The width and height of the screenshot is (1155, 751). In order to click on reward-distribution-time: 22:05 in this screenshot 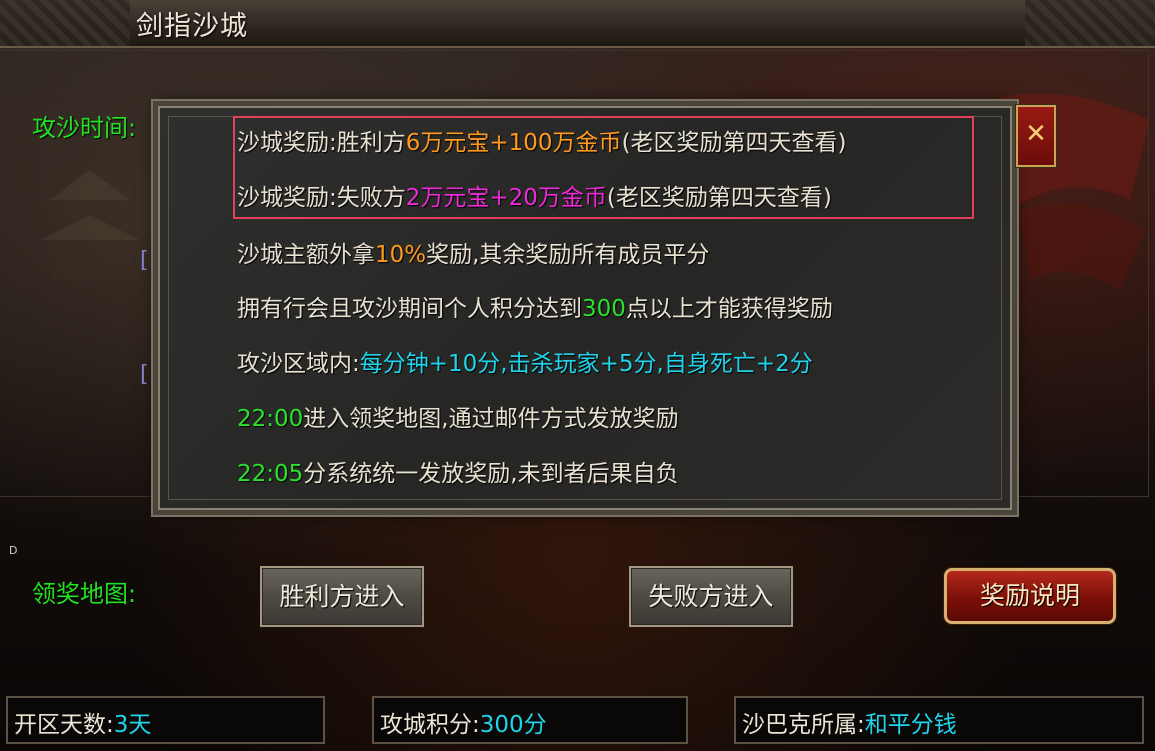, I will do `click(270, 474)`.